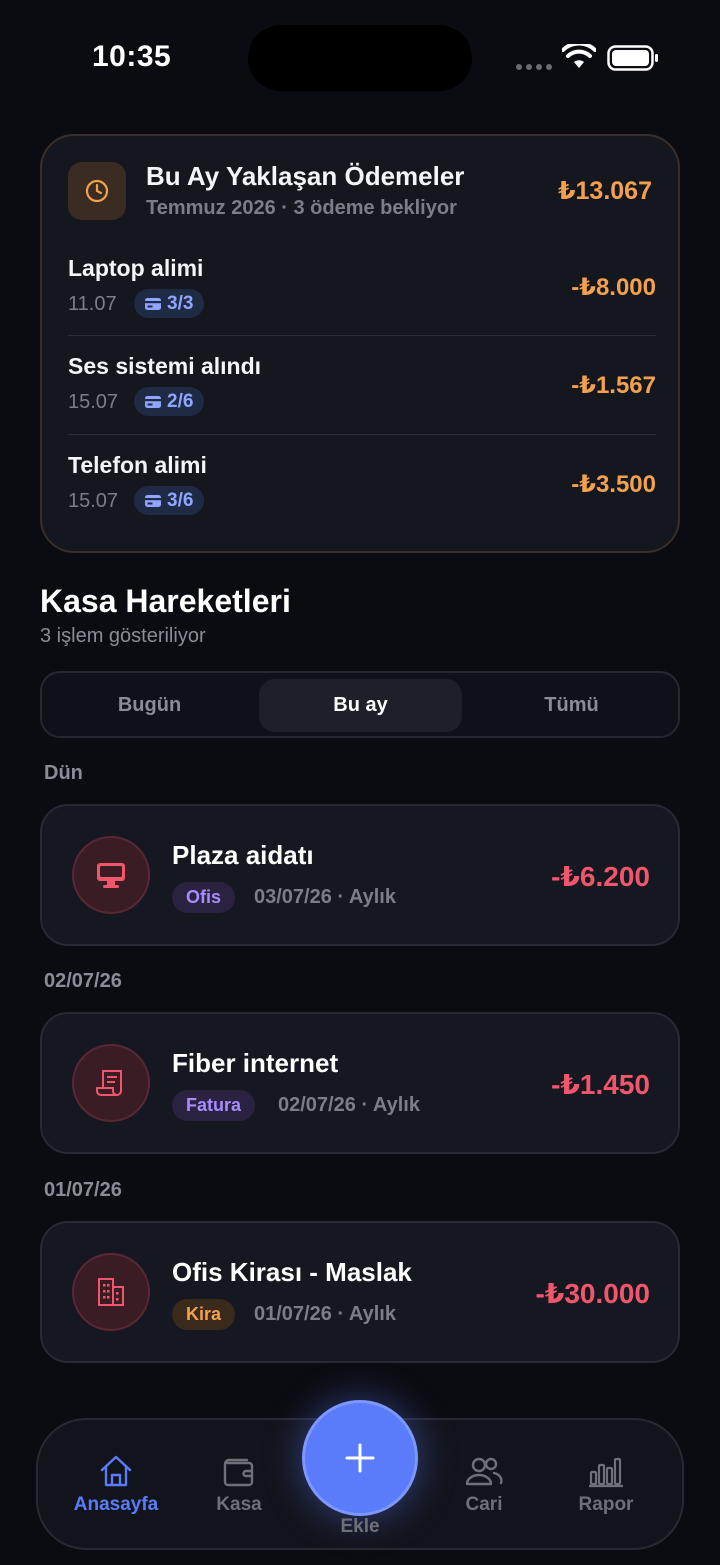  I want to click on users-icon, so click(484, 1471).